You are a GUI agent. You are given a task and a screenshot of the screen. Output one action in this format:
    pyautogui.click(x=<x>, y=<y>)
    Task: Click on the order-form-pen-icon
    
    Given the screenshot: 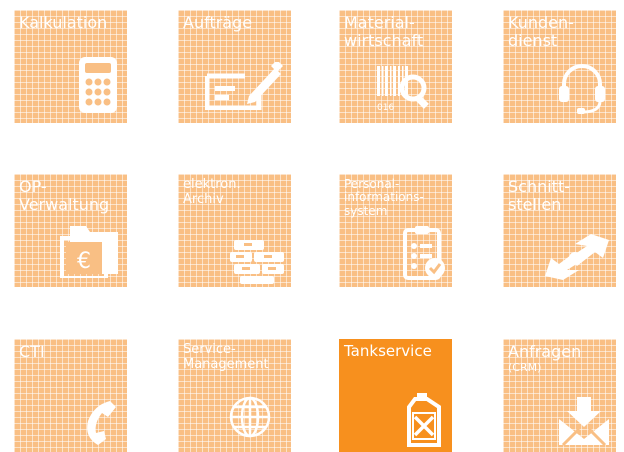 What is the action you would take?
    pyautogui.click(x=244, y=86)
    